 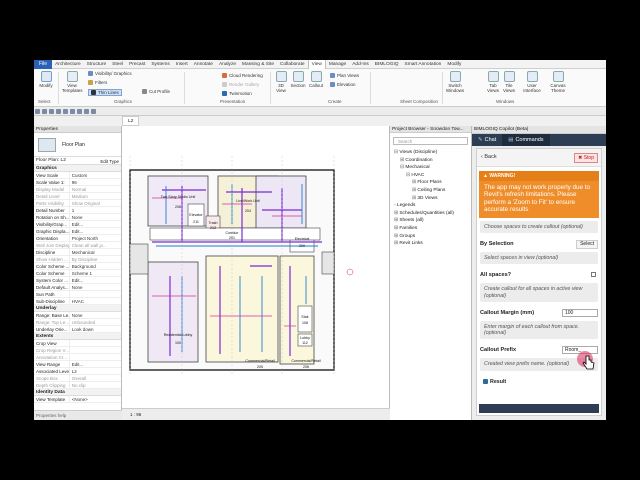 I want to click on tag-electrical: Electrical, so click(x=302, y=239).